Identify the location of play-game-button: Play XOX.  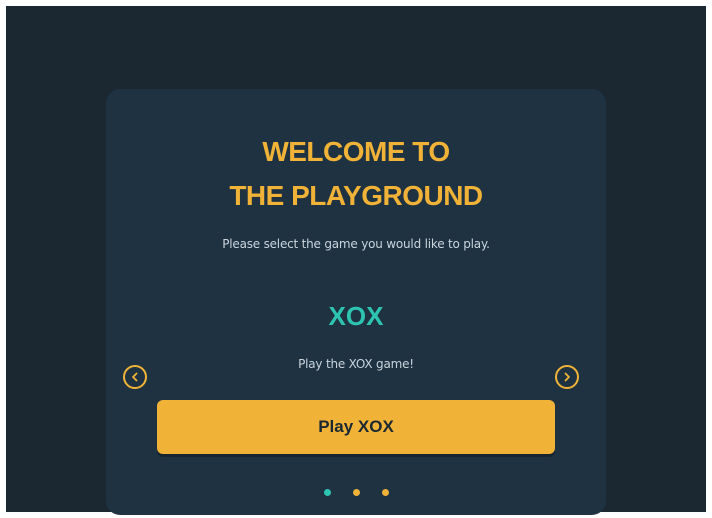
(356, 427).